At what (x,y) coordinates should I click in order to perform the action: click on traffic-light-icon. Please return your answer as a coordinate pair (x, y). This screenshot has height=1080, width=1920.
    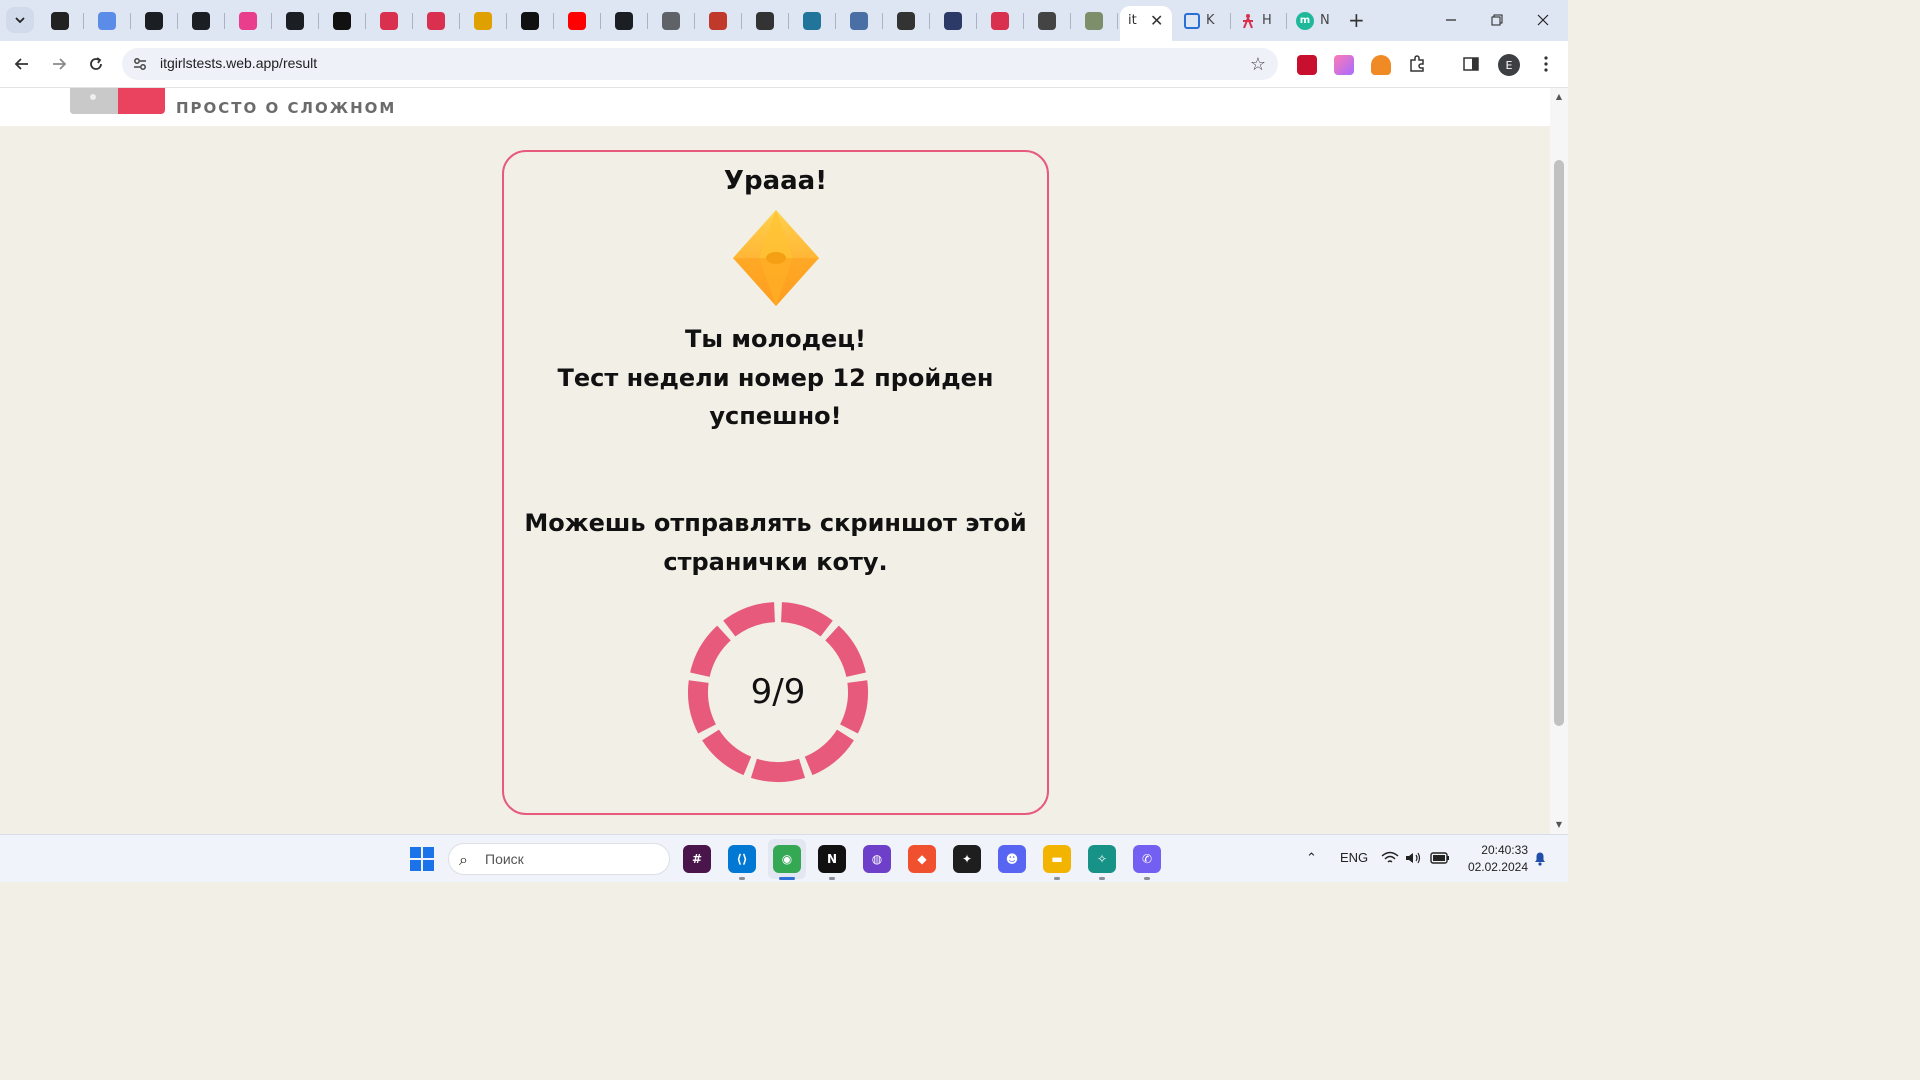
    Looking at the image, I should click on (1047, 20).